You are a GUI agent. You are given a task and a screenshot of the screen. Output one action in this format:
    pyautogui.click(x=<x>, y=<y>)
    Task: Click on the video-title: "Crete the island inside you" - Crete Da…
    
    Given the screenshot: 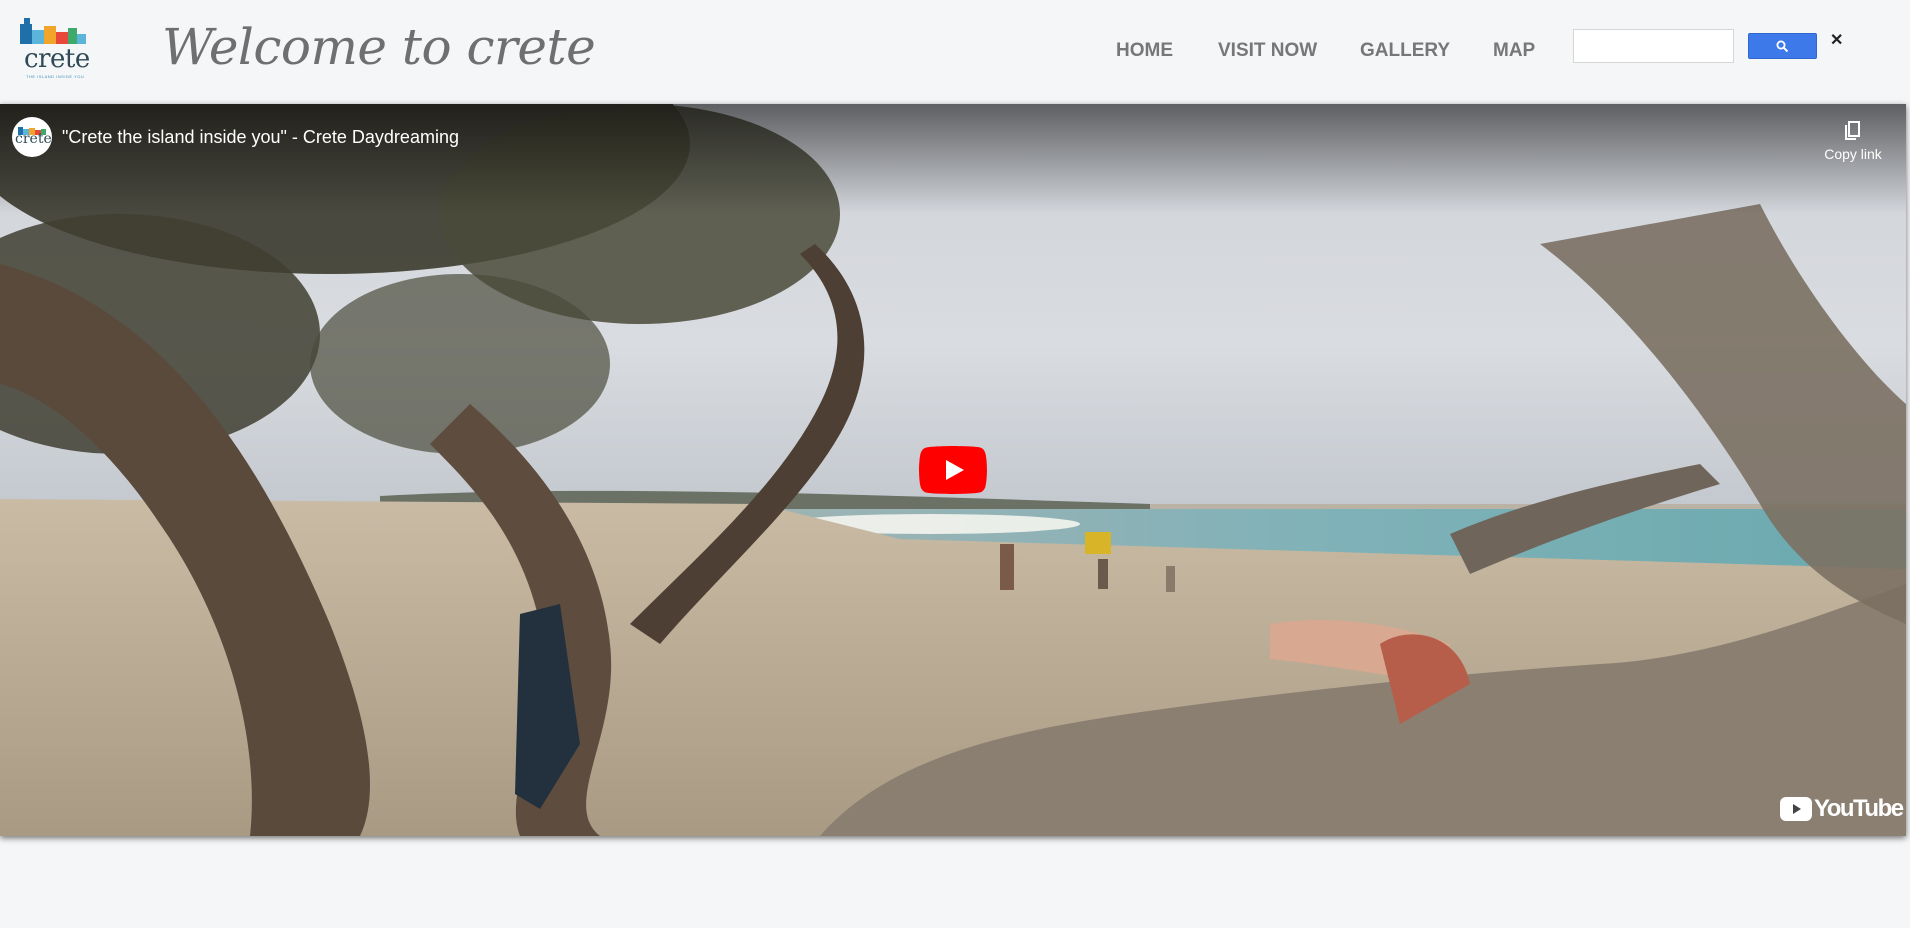 What is the action you would take?
    pyautogui.click(x=260, y=137)
    